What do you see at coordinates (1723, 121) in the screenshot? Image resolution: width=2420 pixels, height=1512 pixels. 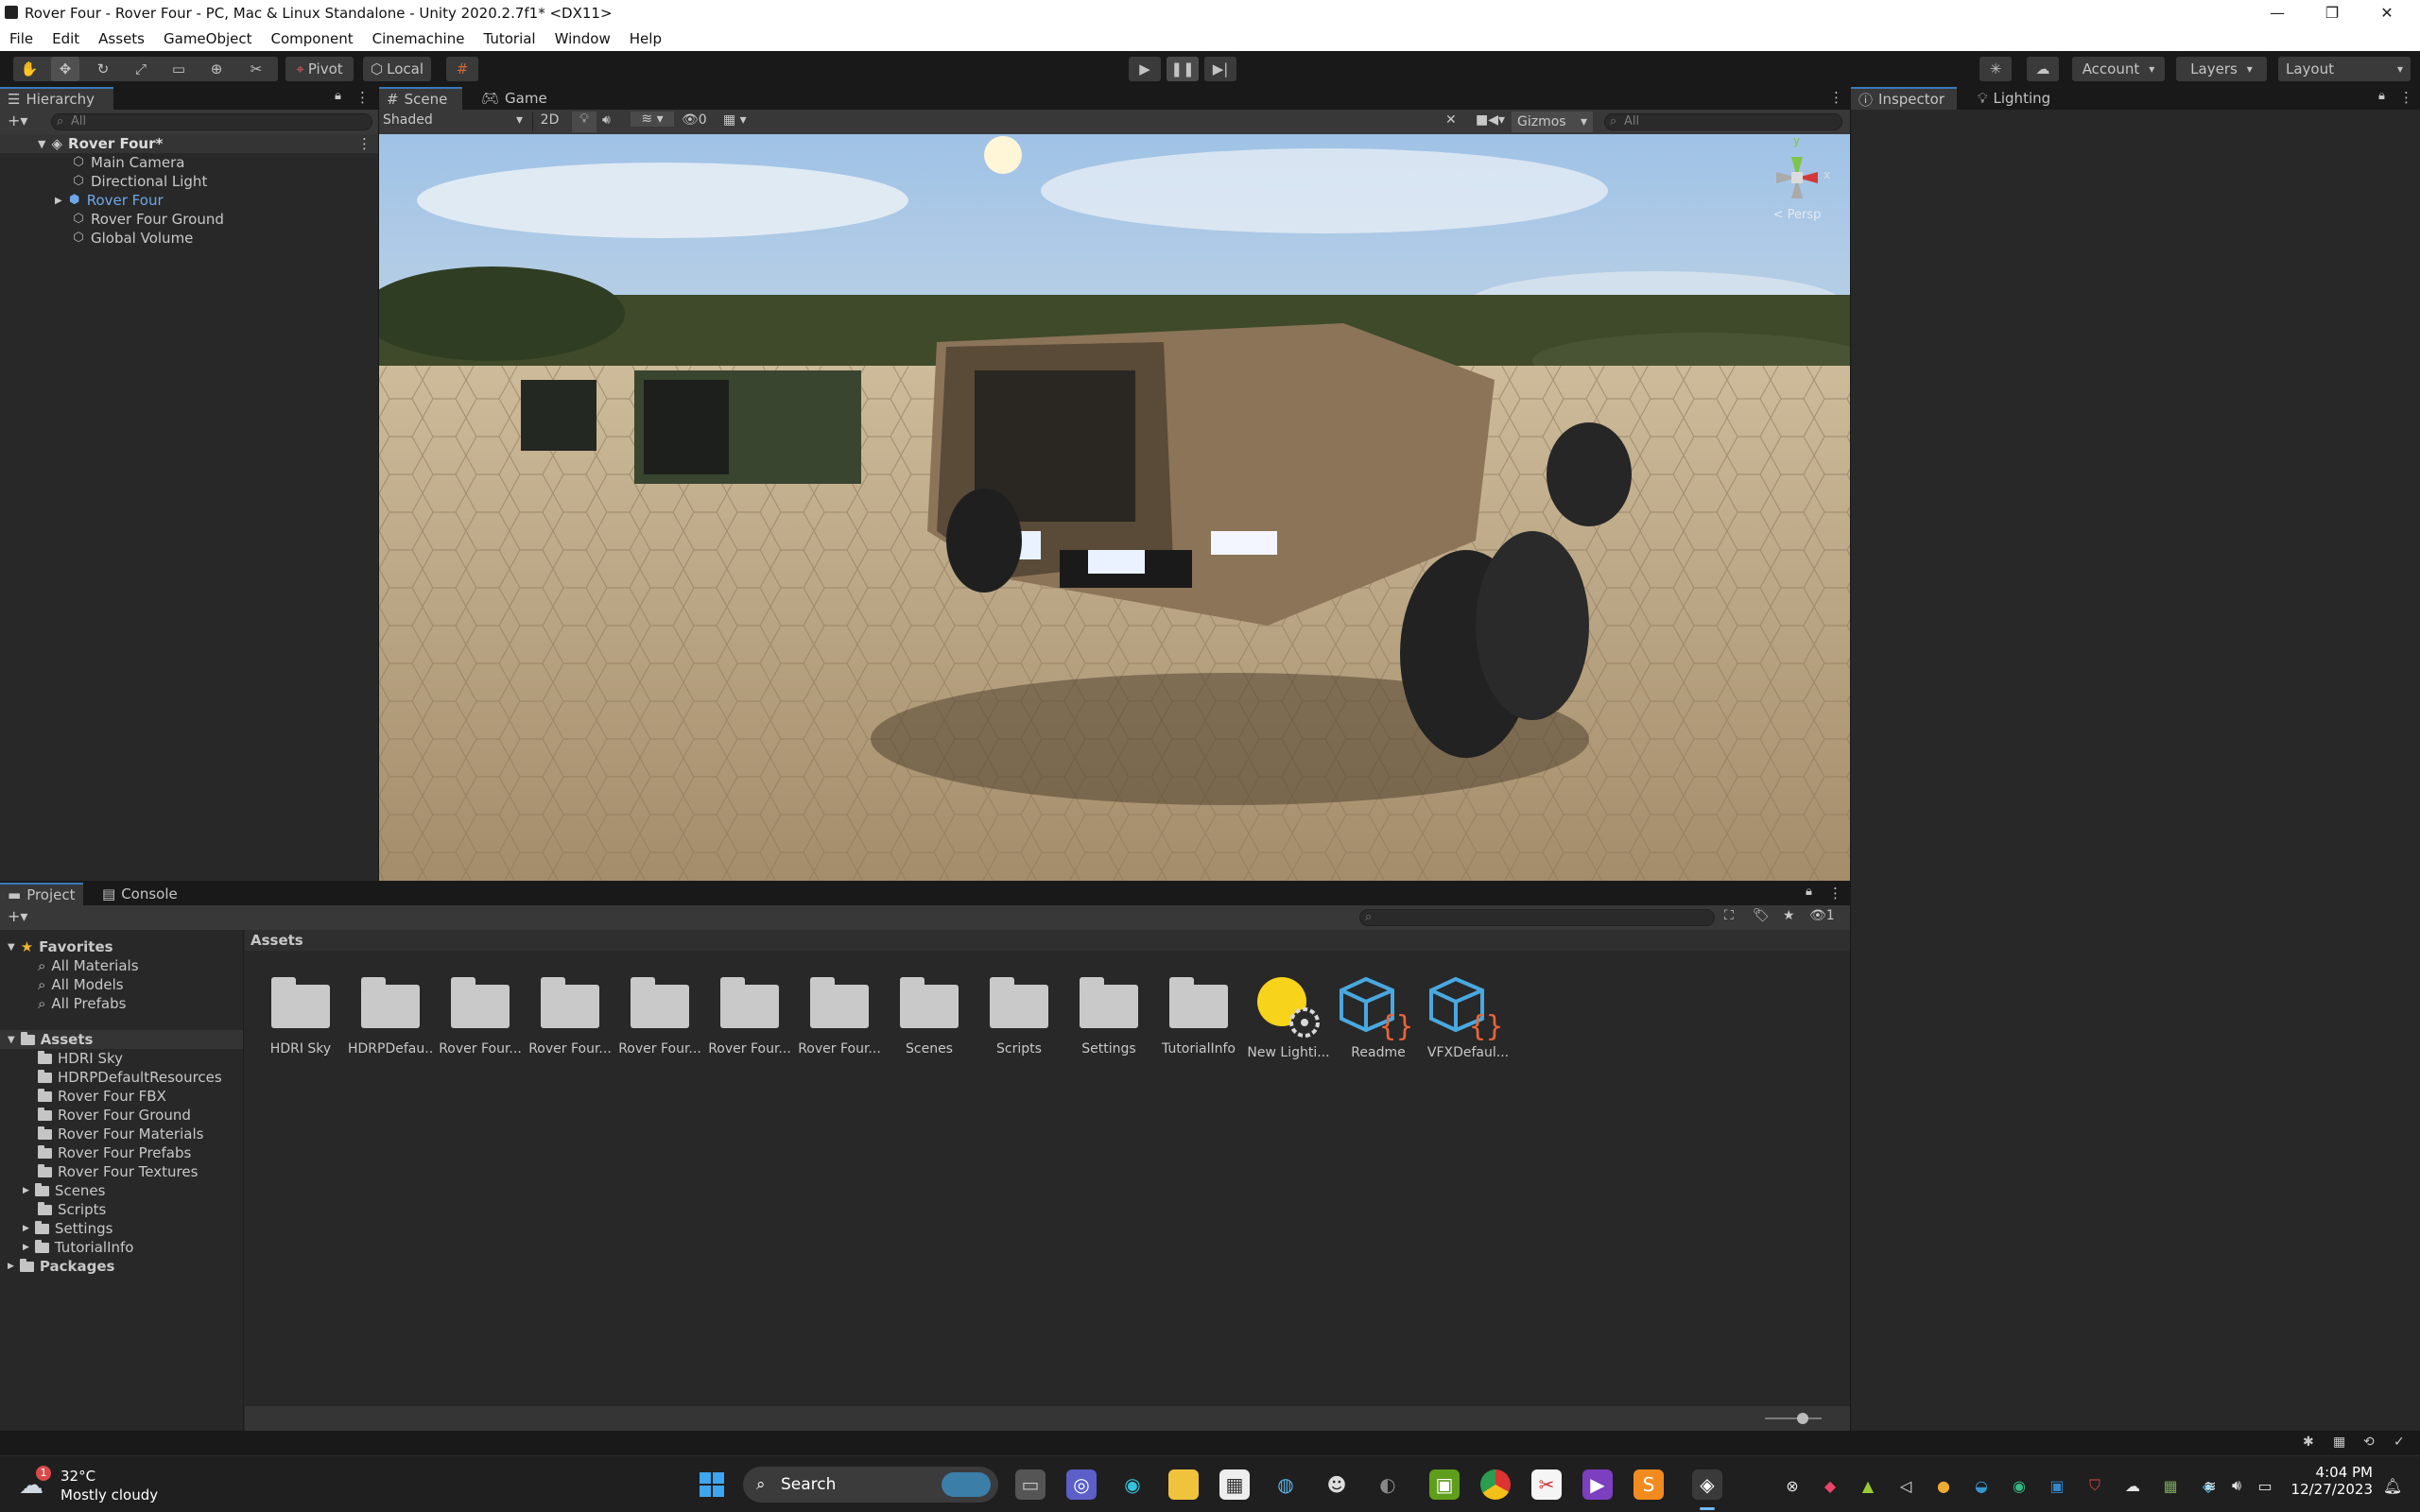 I see `scene-search: ⌕ All` at bounding box center [1723, 121].